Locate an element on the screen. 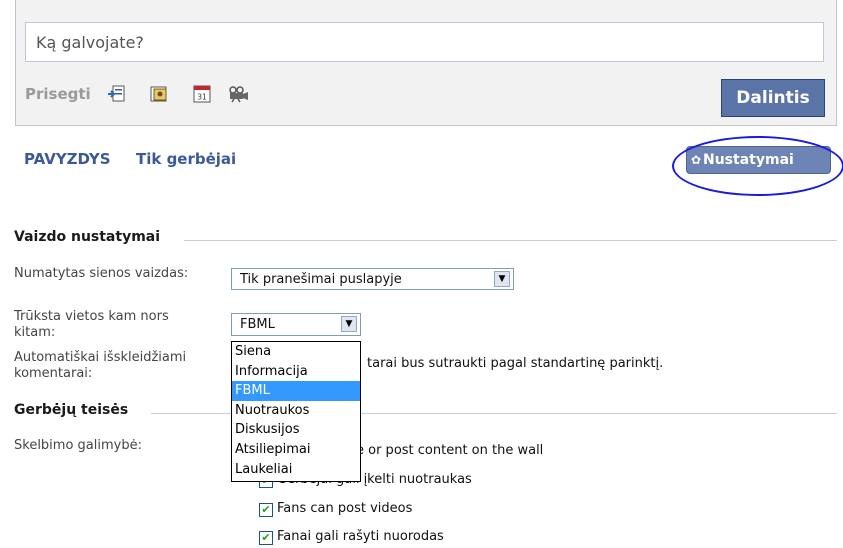  posting-ability-label: Skelbimo galimybė: is located at coordinates (78, 445).